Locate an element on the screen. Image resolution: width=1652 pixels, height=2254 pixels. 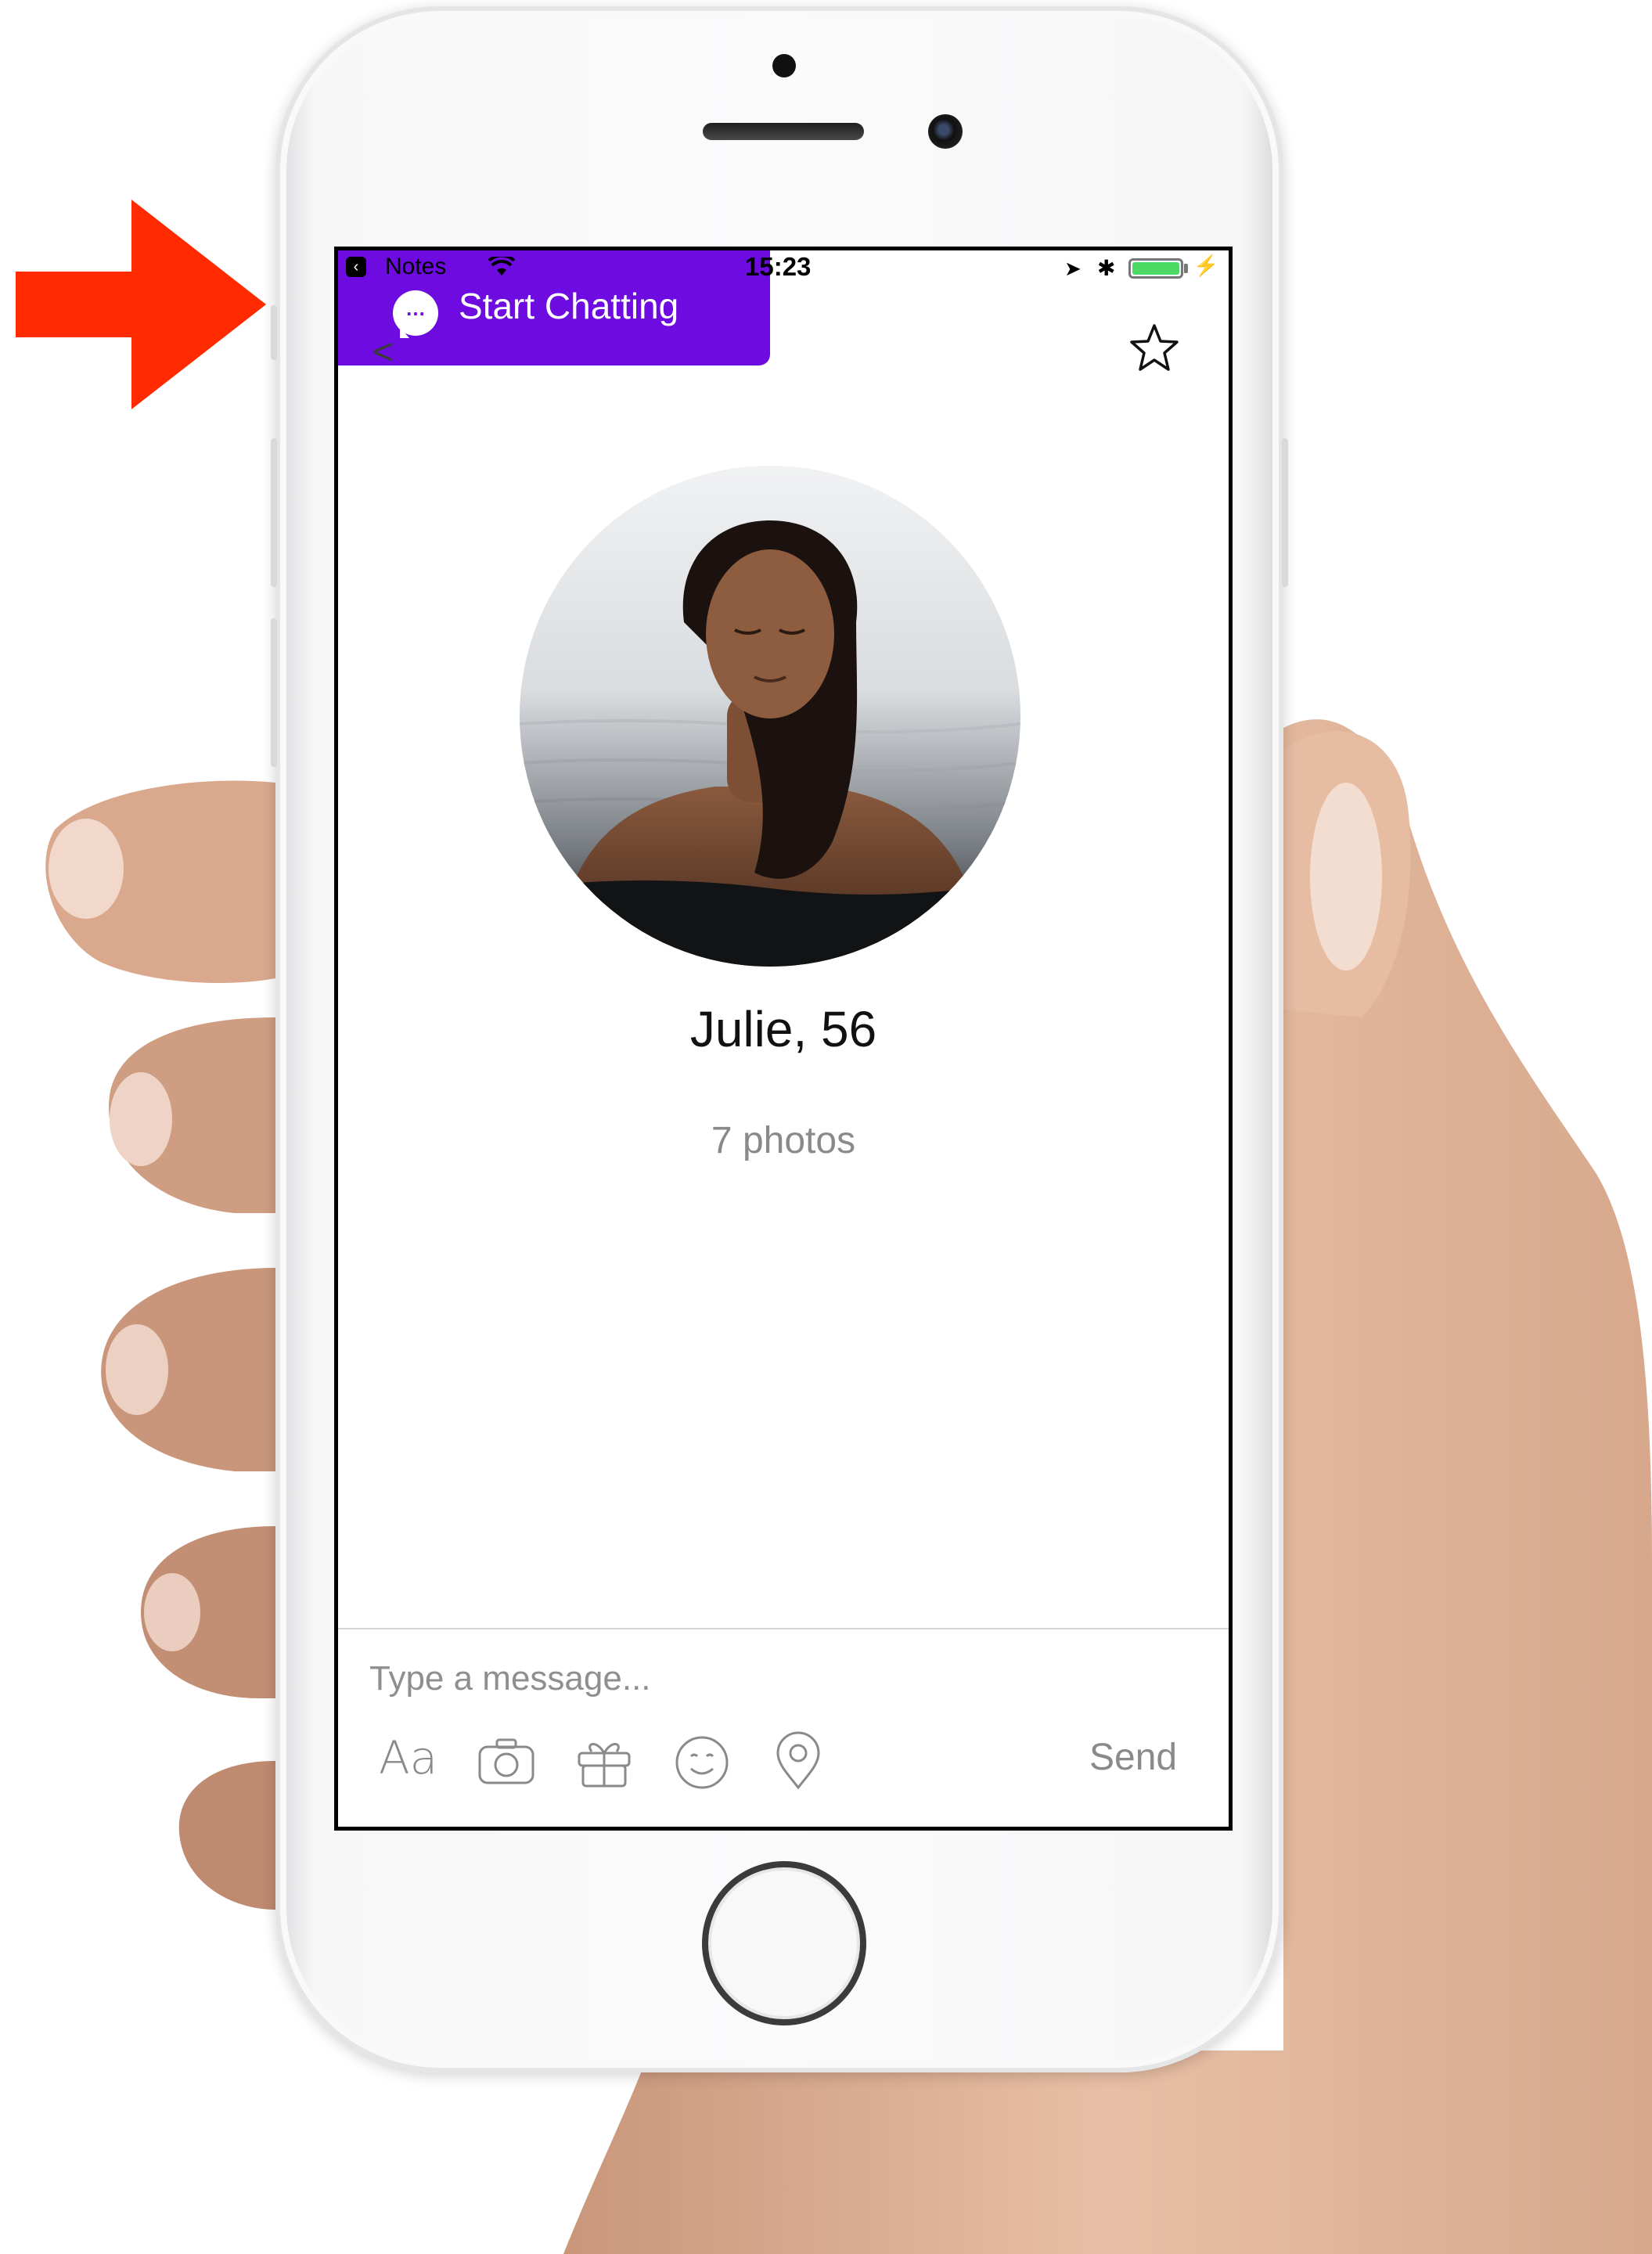
bluetooth-icon: ✱ is located at coordinates (1106, 268).